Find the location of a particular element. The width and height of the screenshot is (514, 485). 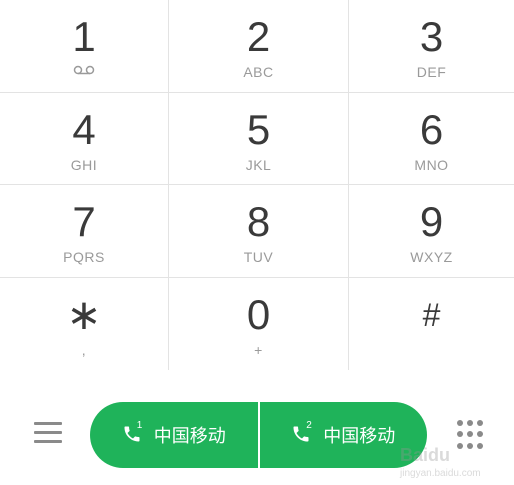

key-letters: PQRS is located at coordinates (84, 257).